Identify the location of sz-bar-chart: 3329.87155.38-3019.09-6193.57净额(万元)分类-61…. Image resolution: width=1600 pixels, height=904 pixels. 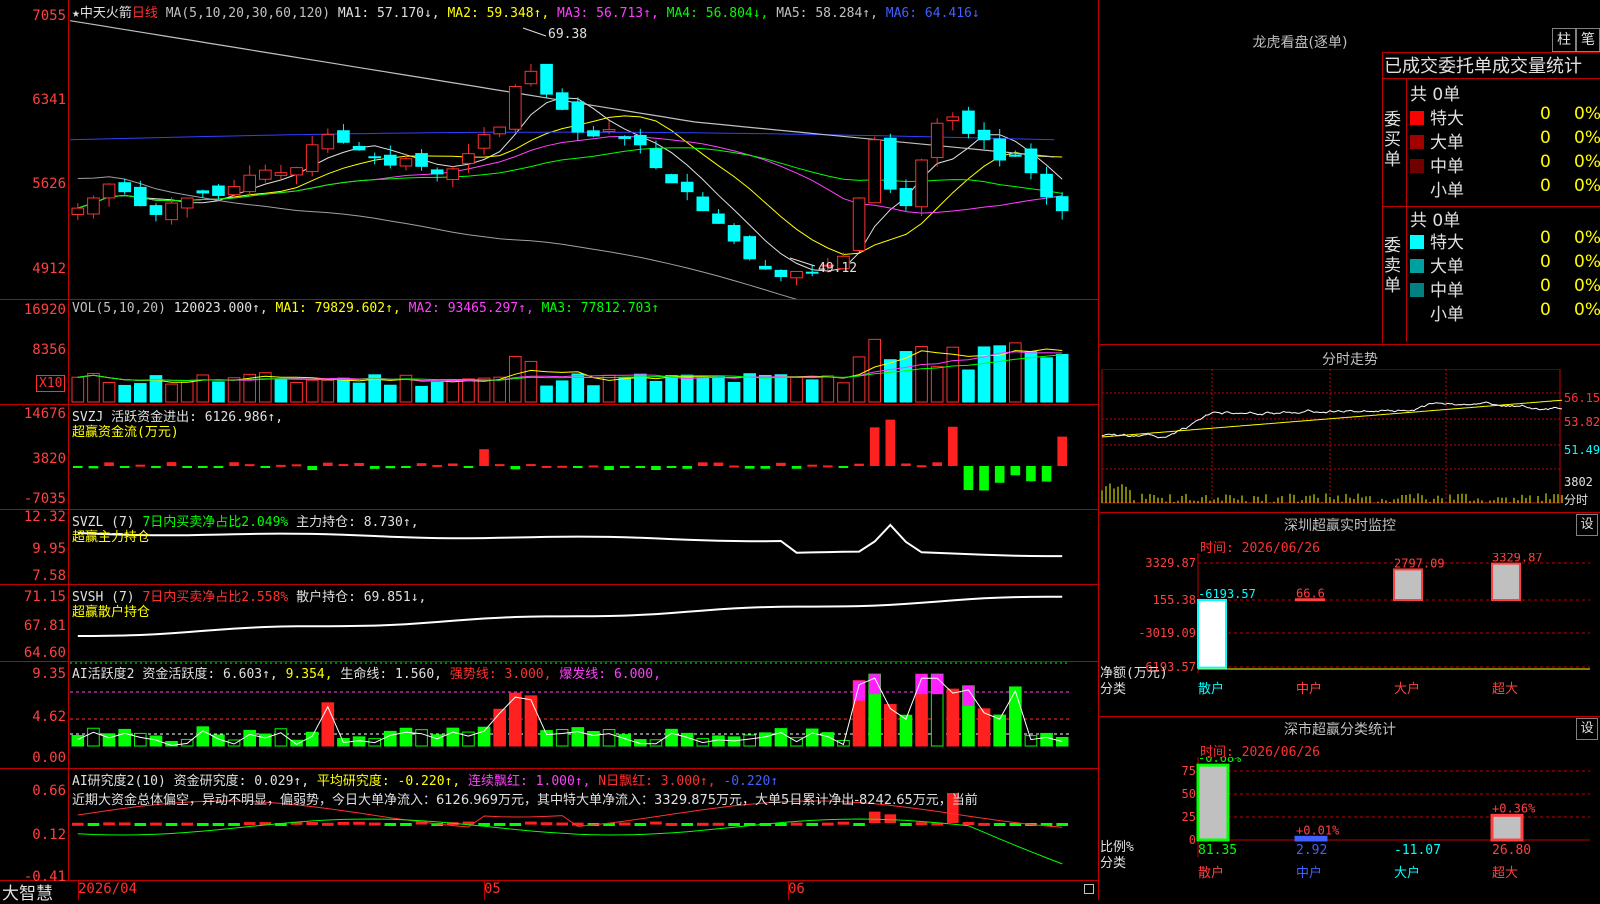
(1350, 635).